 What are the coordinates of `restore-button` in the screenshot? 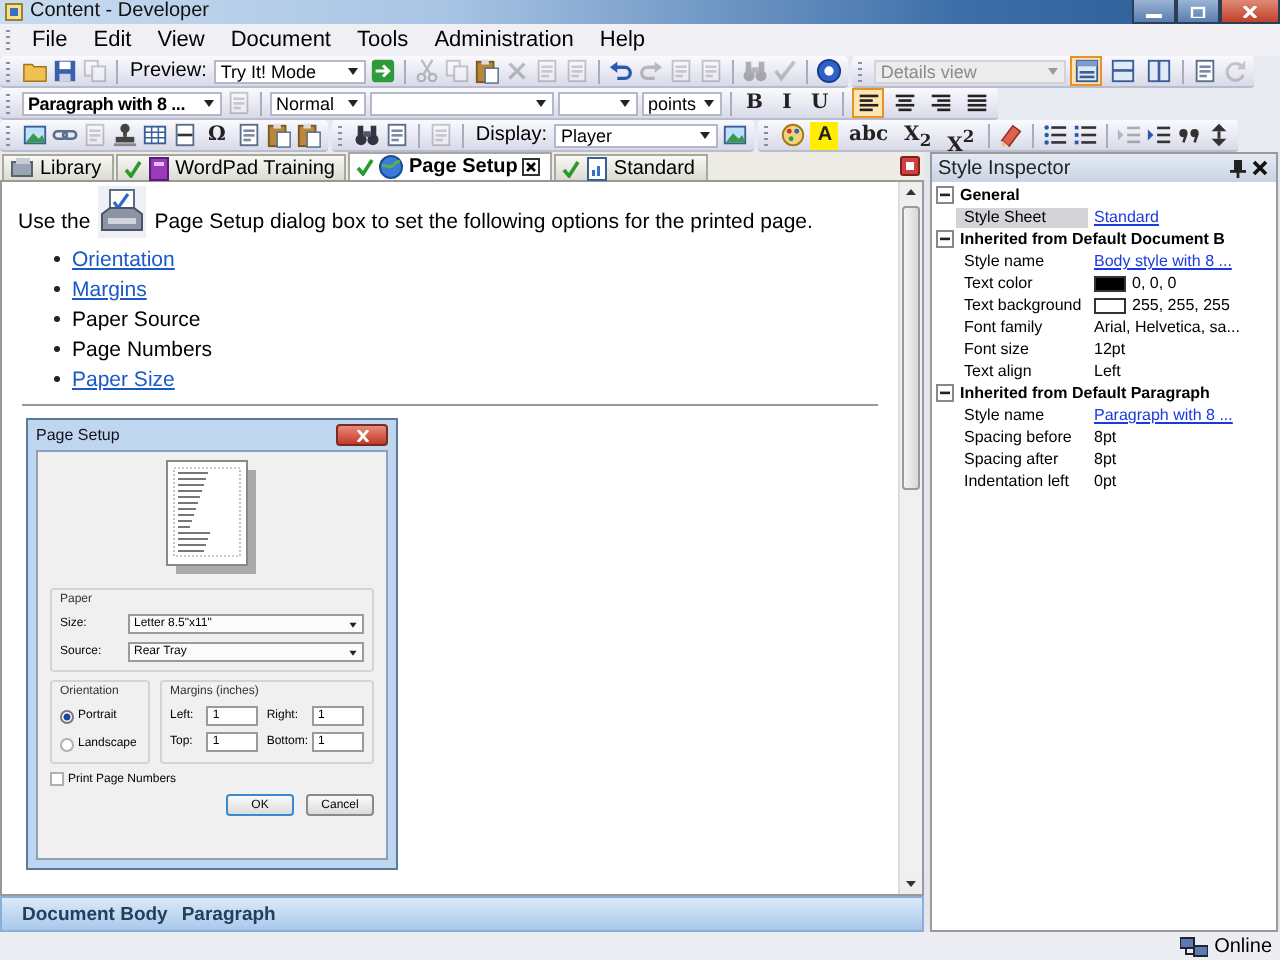 It's located at (1198, 12).